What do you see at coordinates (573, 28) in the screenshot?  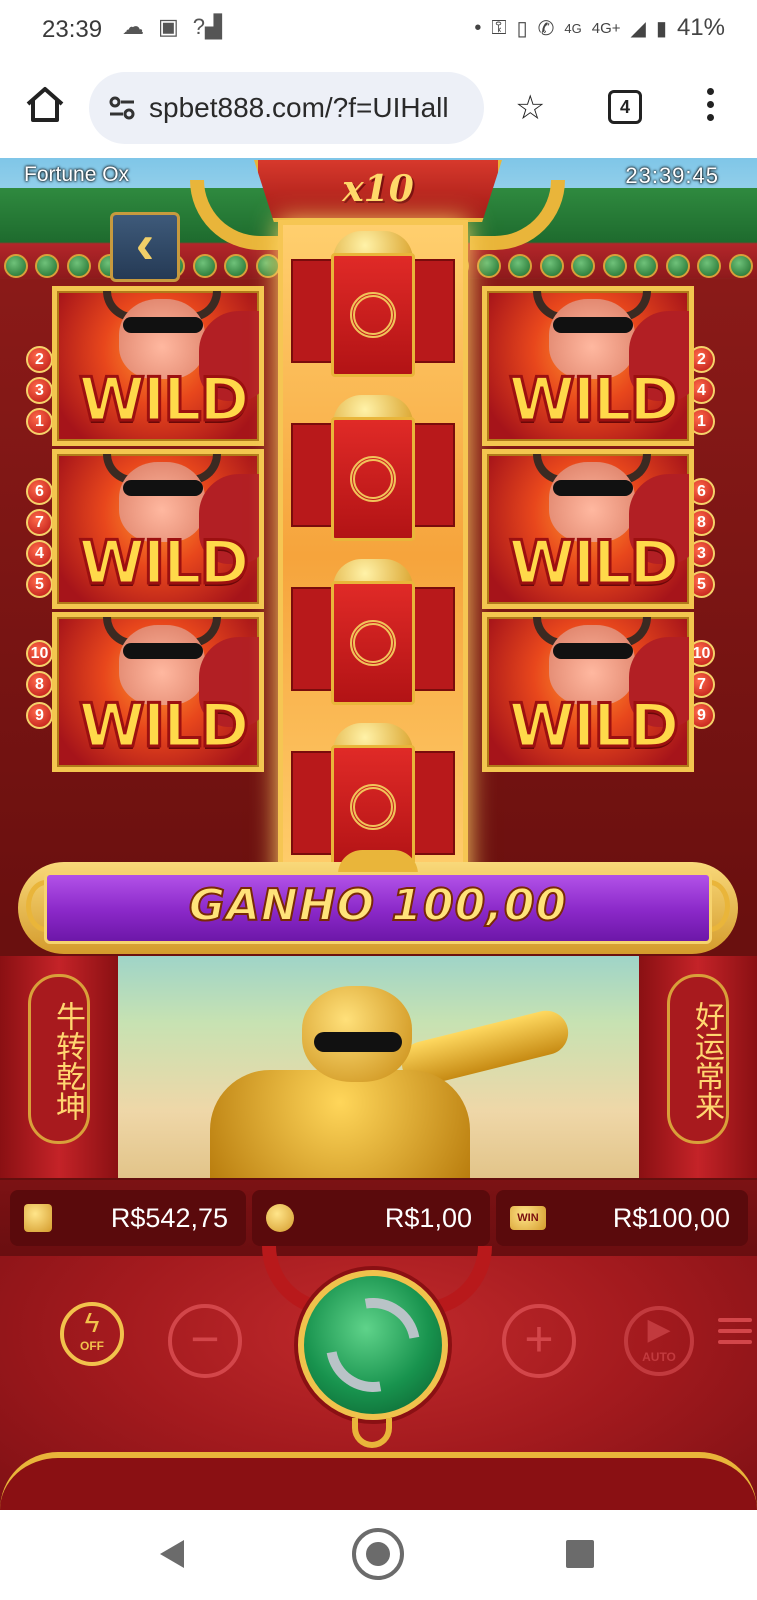 I see `network-label-4g: 4G` at bounding box center [573, 28].